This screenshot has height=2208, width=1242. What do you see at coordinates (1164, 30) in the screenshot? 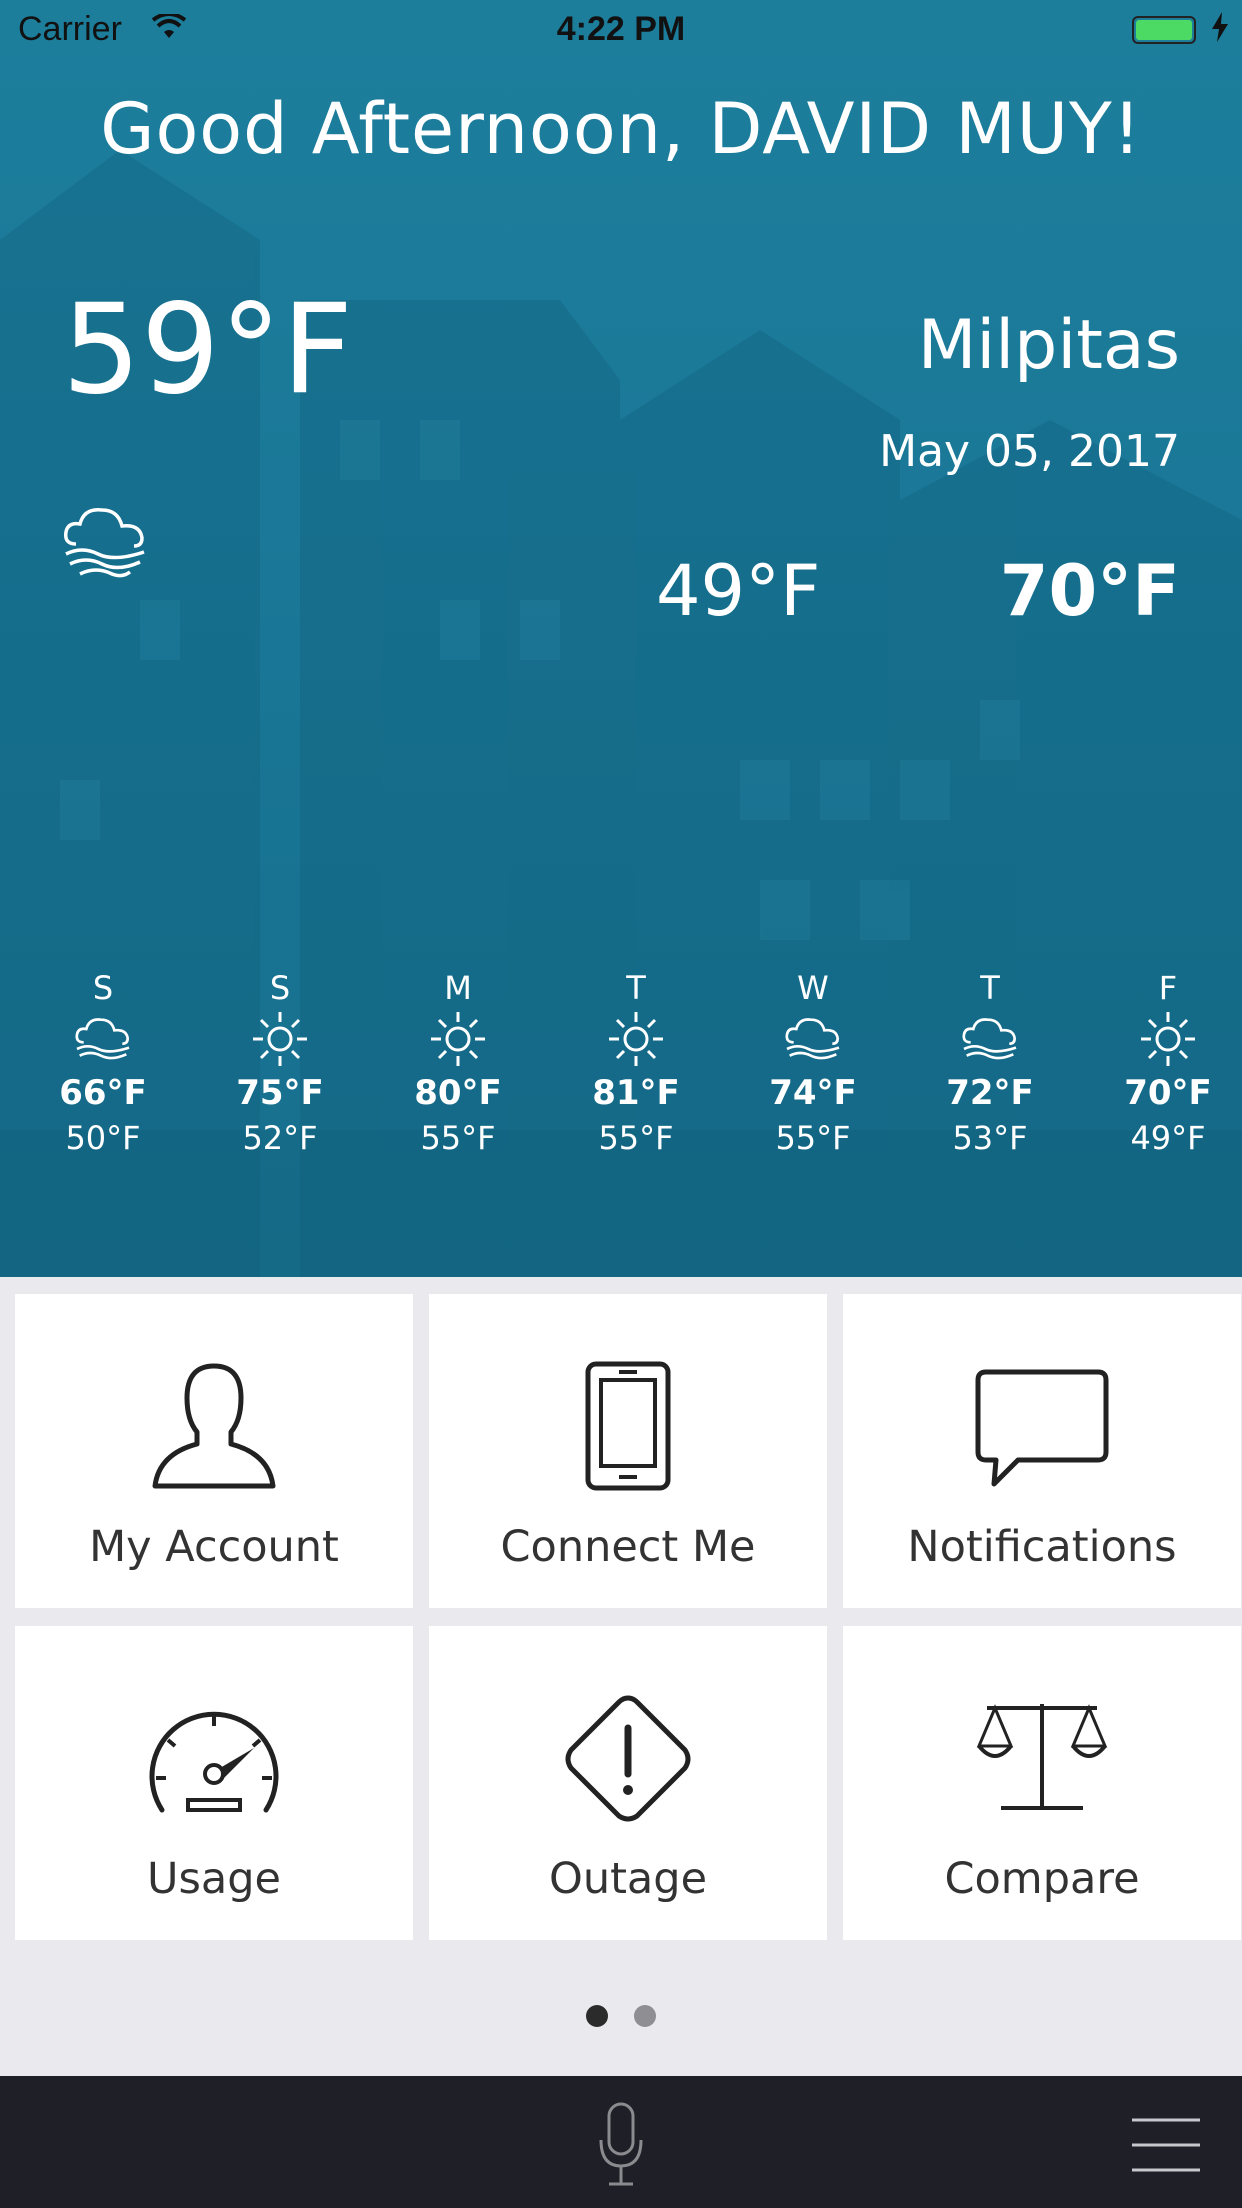
I see `battery-icon` at bounding box center [1164, 30].